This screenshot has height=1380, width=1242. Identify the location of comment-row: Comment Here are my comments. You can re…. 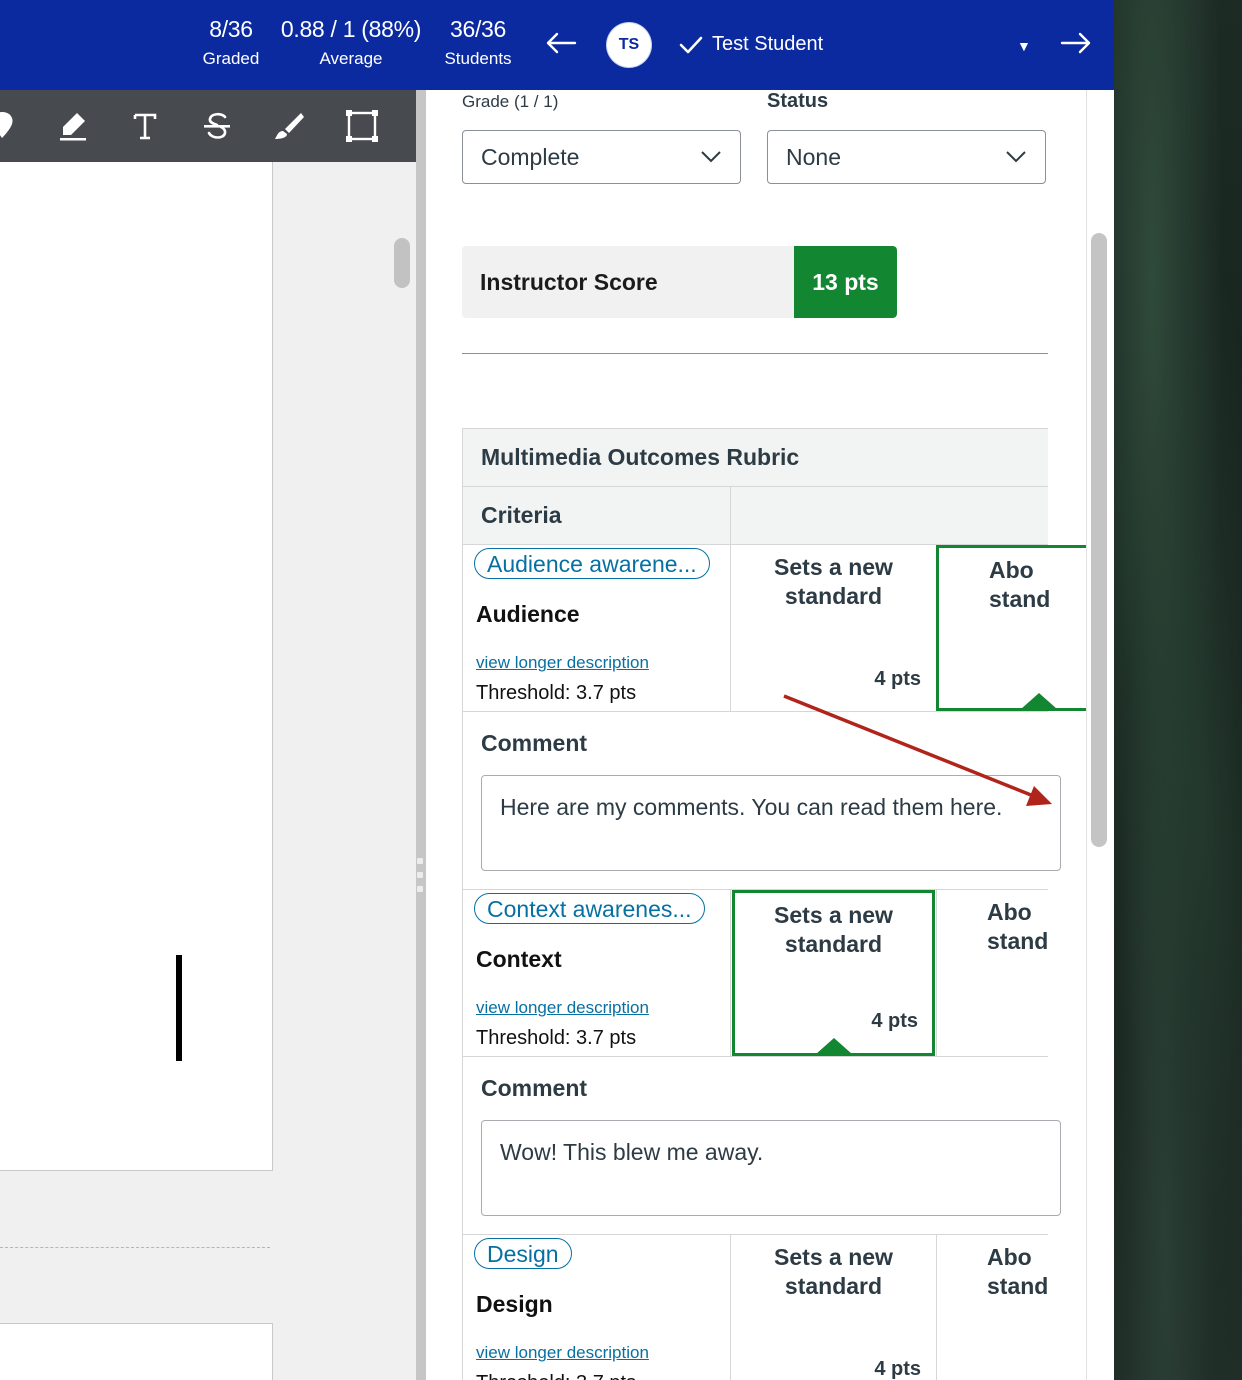
(762, 801).